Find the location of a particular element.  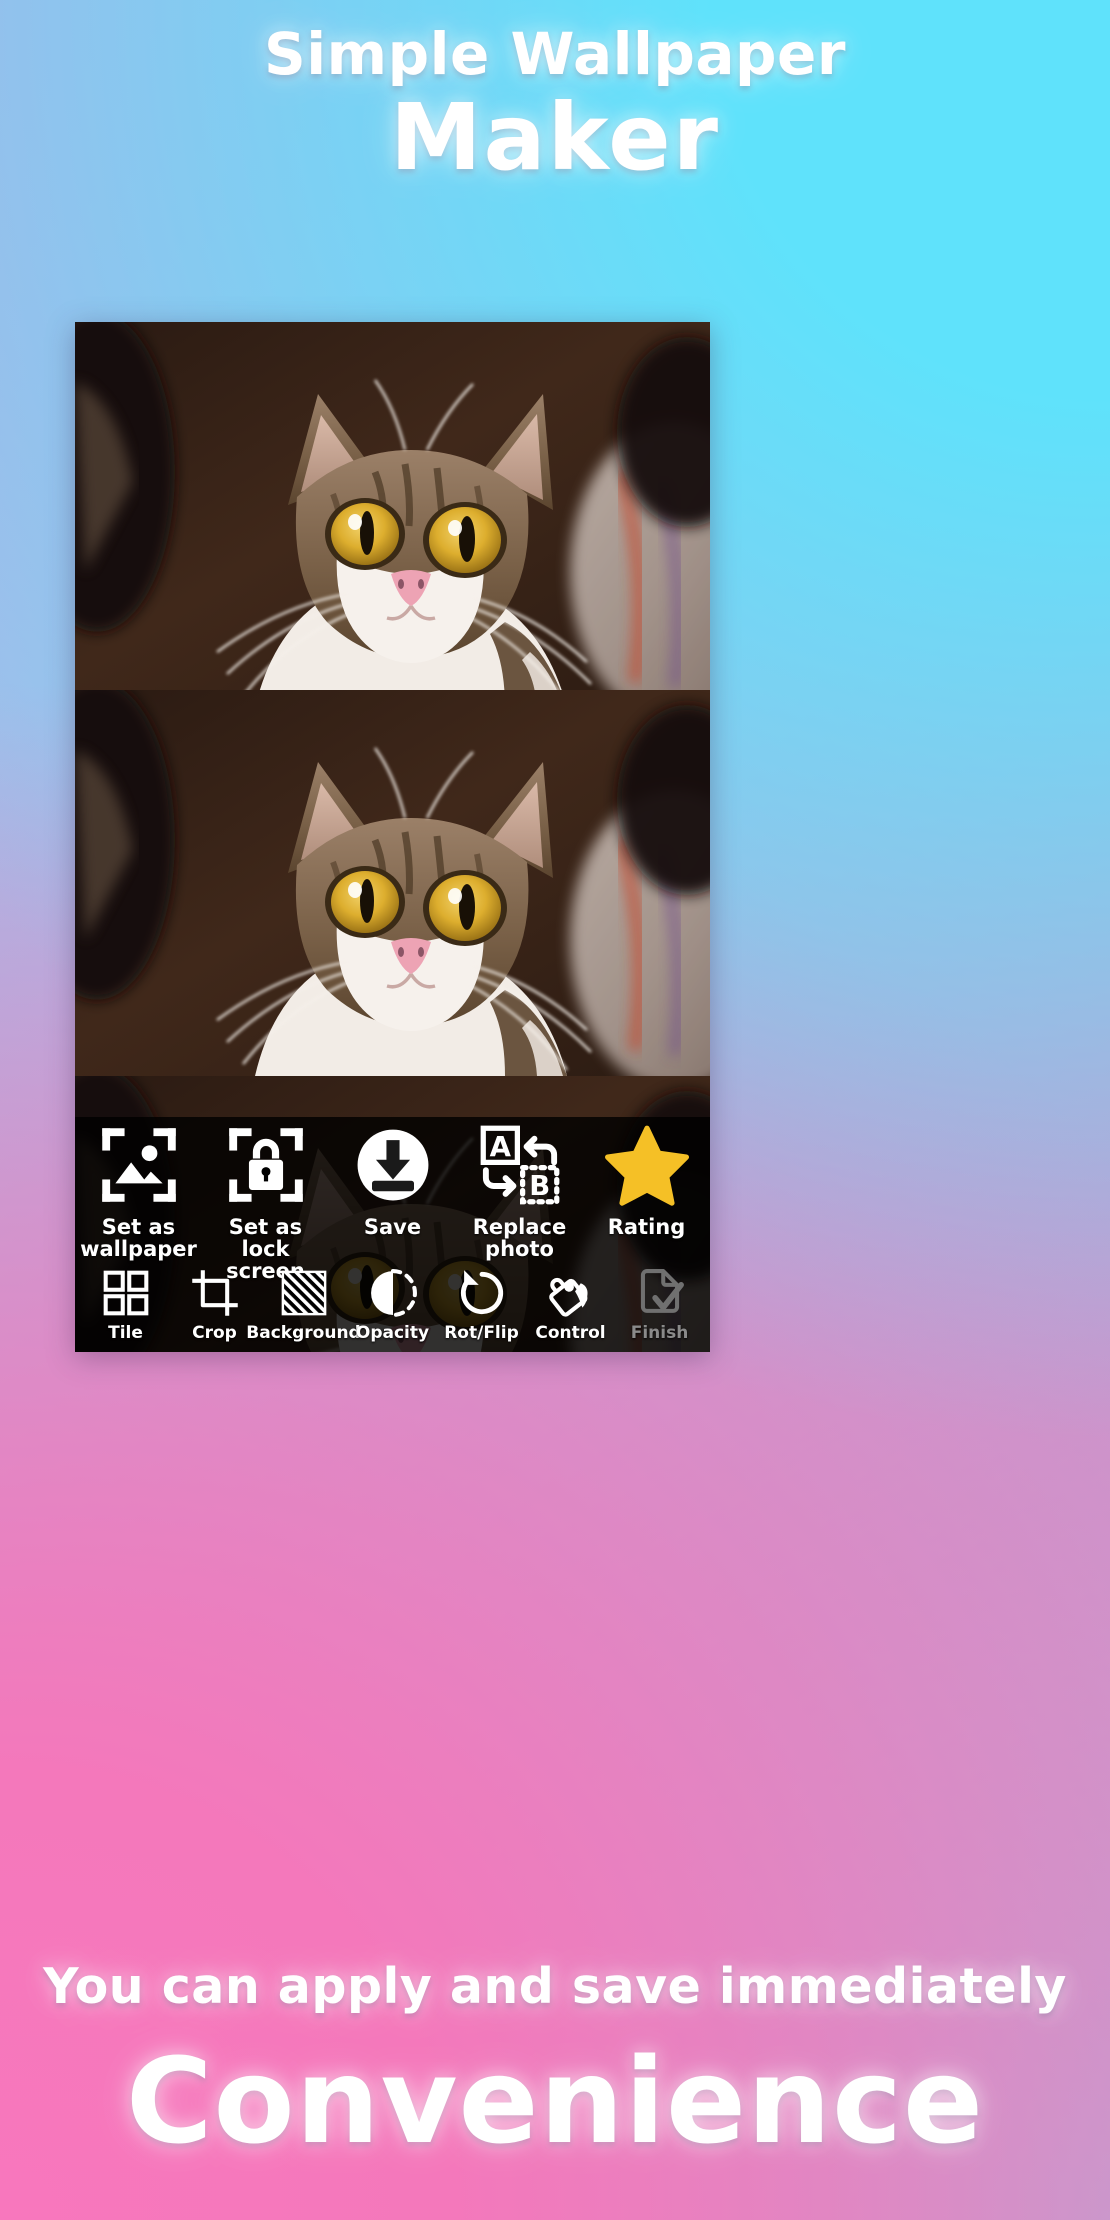

crop-button: Crop is located at coordinates (215, 1305).